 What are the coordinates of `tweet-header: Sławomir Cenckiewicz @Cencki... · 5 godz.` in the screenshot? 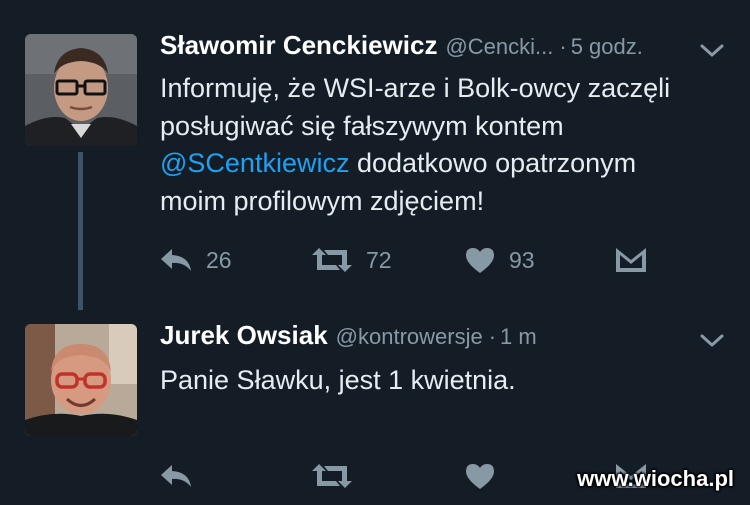 It's located at (445, 48).